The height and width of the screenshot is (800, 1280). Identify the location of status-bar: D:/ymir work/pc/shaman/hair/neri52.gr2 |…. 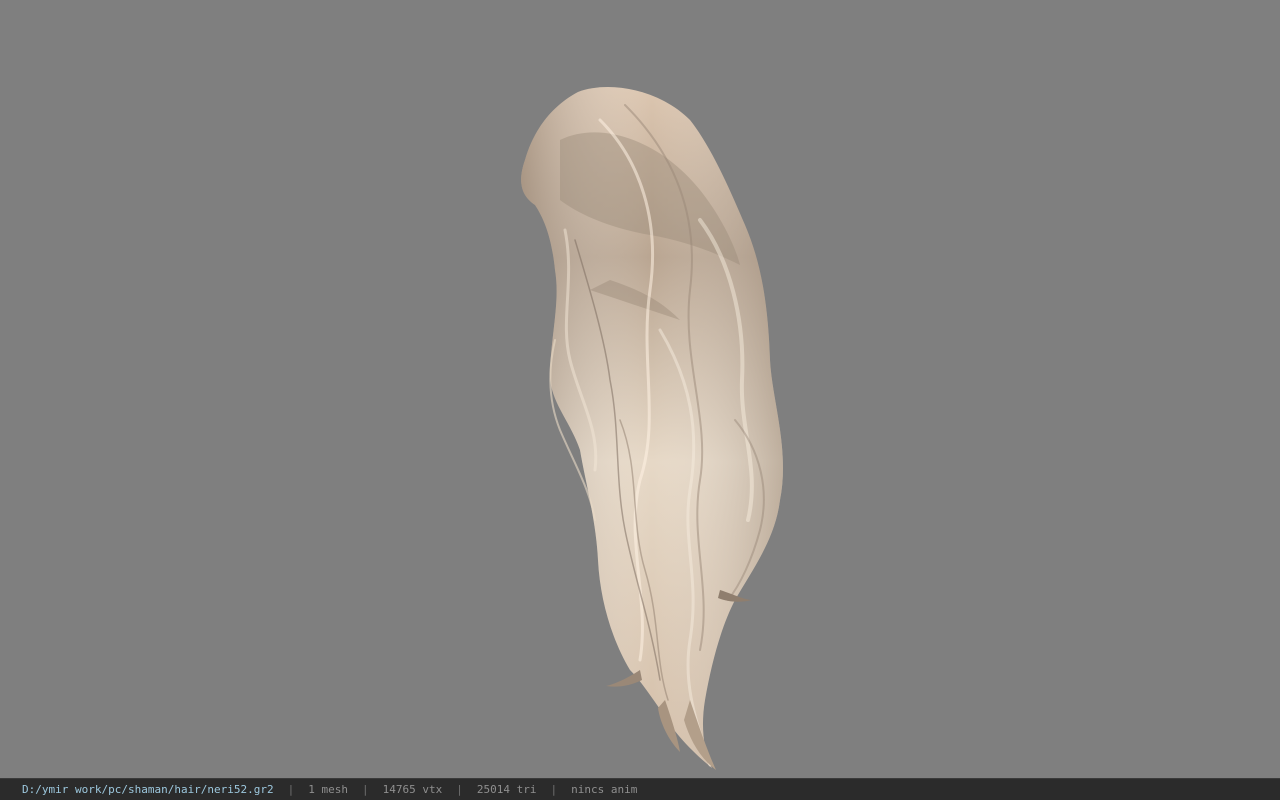
(640, 789).